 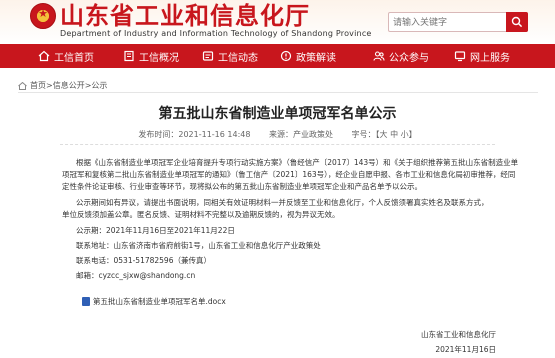 I want to click on nav-label: 工信概况, so click(x=159, y=58).